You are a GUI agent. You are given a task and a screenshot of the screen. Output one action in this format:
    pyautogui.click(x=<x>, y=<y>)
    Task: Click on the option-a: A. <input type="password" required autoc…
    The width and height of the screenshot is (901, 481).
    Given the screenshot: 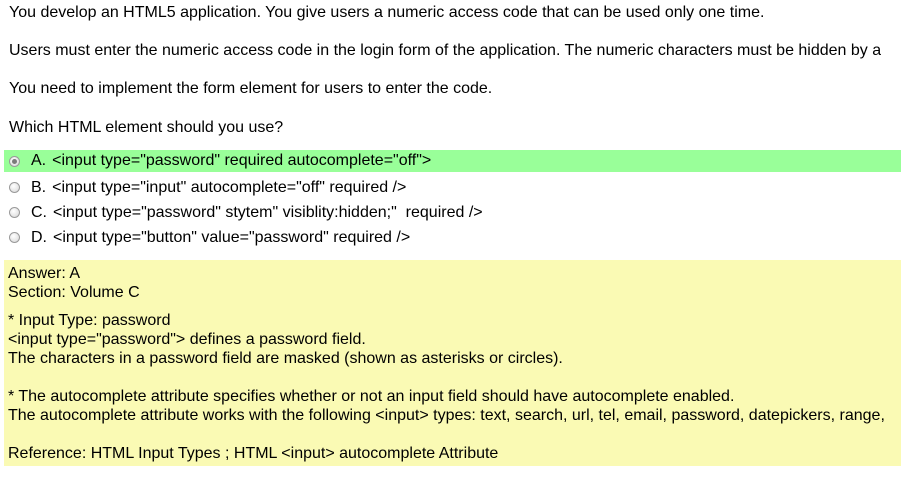 What is the action you would take?
    pyautogui.click(x=452, y=161)
    